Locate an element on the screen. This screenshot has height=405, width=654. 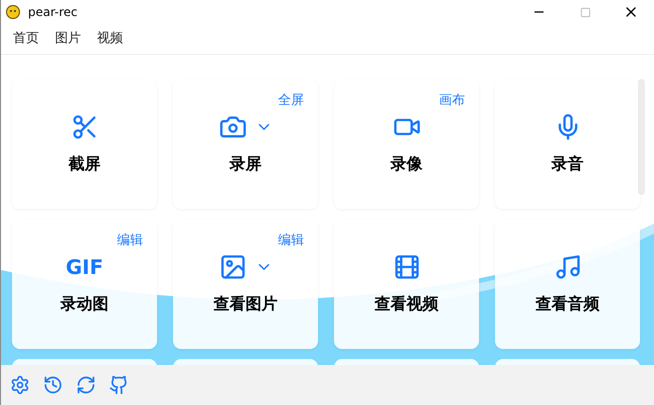
window-title: pear-rec is located at coordinates (53, 12).